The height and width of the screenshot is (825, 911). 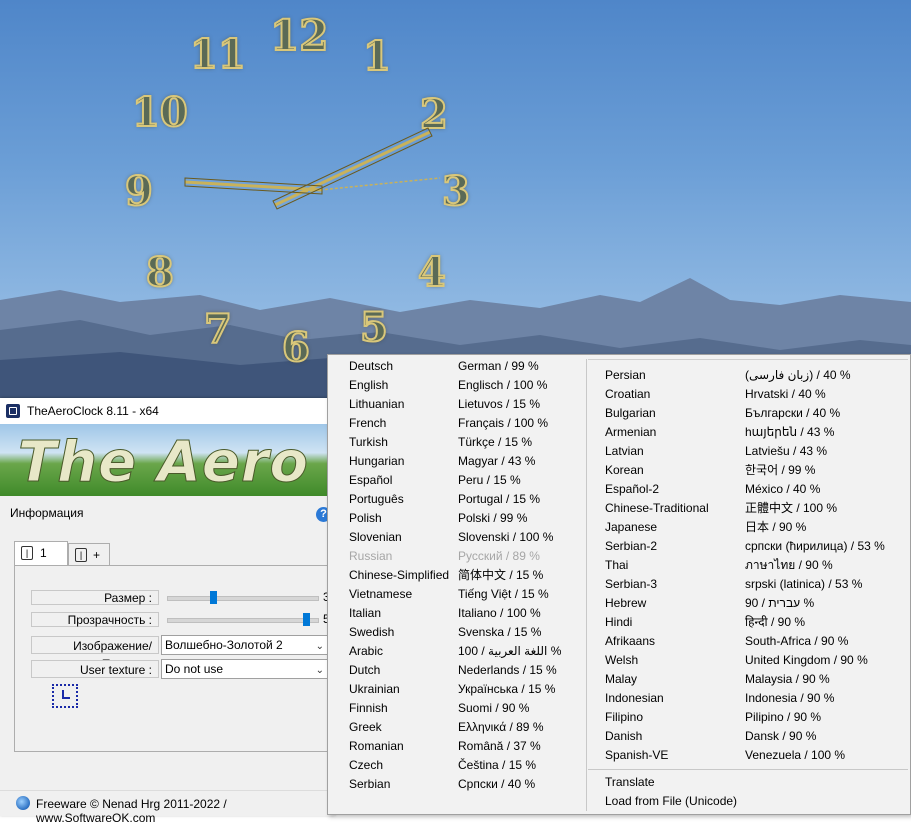 What do you see at coordinates (798, 375) in the screenshot?
I see `language-native-name: (زبان فارسی) / 40 %` at bounding box center [798, 375].